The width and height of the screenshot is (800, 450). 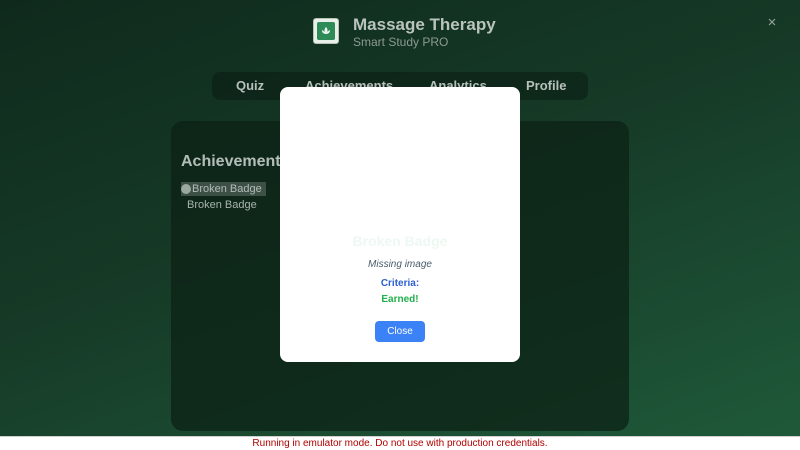 What do you see at coordinates (400, 241) in the screenshot?
I see `modal-badge-name: Broken Badge` at bounding box center [400, 241].